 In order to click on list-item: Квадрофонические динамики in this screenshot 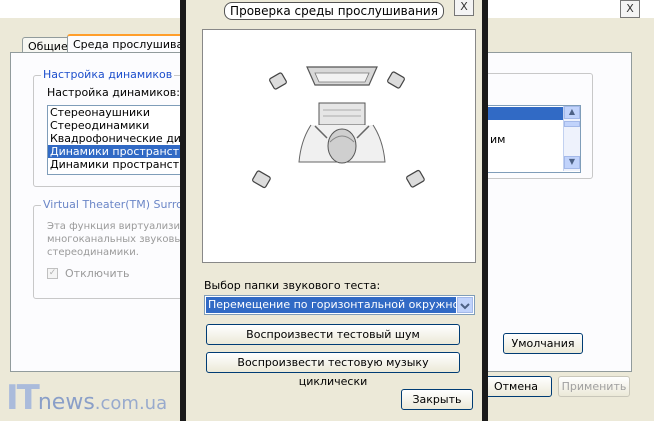, I will do `click(123, 138)`.